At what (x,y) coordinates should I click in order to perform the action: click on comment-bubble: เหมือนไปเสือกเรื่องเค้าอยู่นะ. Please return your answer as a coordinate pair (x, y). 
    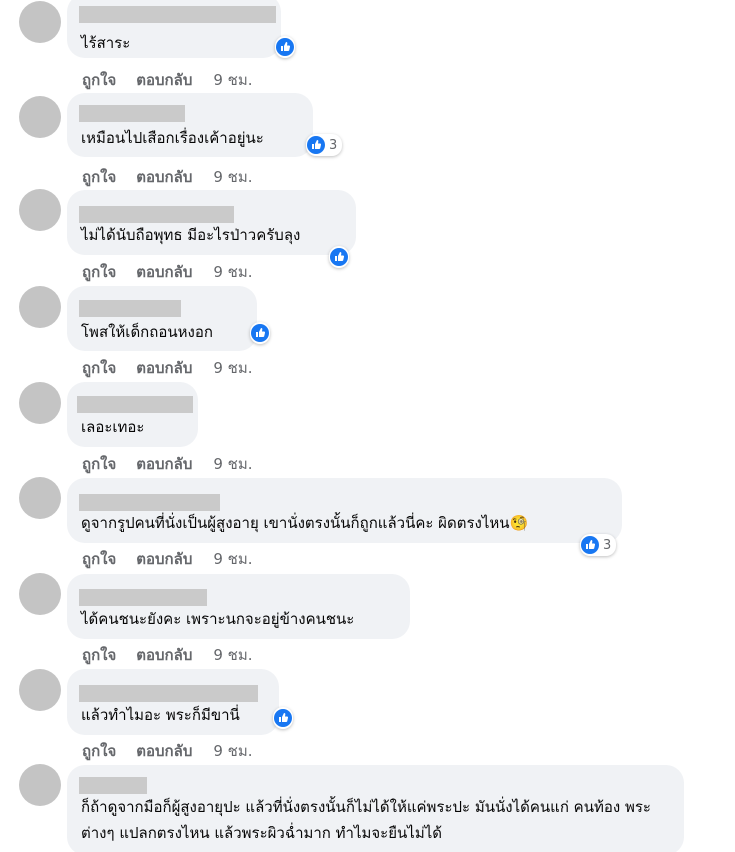
    Looking at the image, I should click on (190, 125).